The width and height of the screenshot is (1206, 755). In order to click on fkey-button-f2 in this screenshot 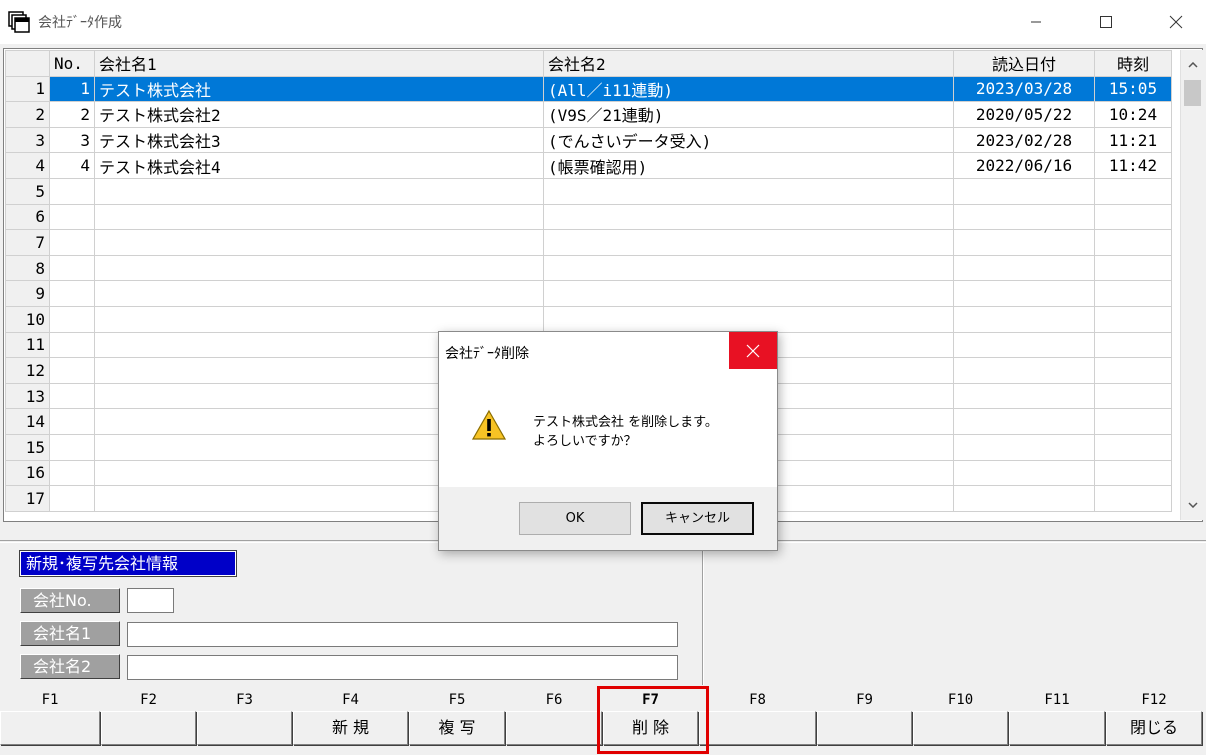, I will do `click(148, 728)`.